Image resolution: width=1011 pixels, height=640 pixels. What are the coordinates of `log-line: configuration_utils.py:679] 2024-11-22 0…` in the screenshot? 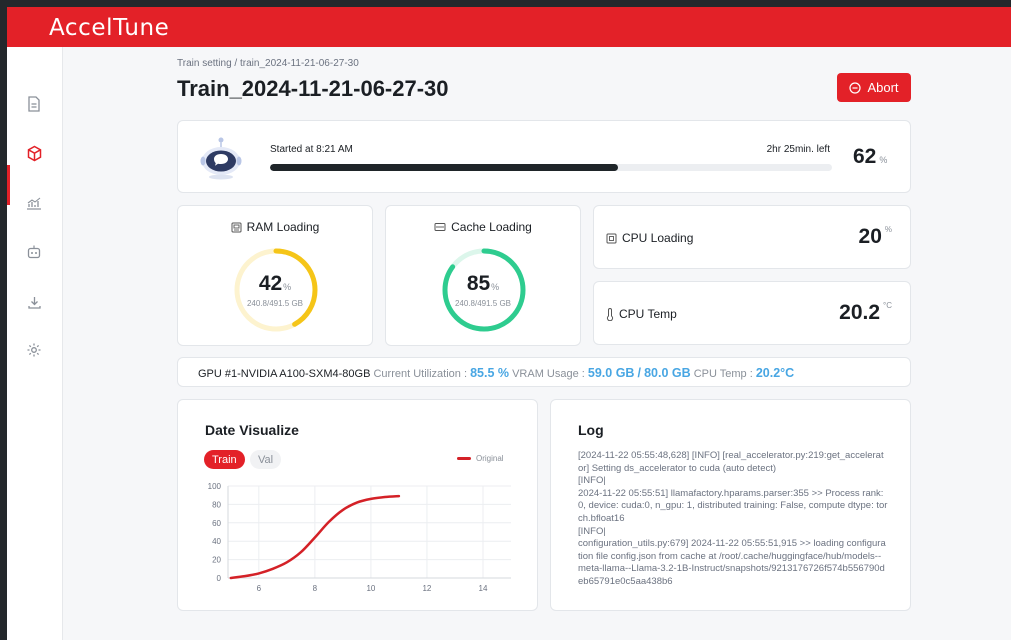 It's located at (732, 562).